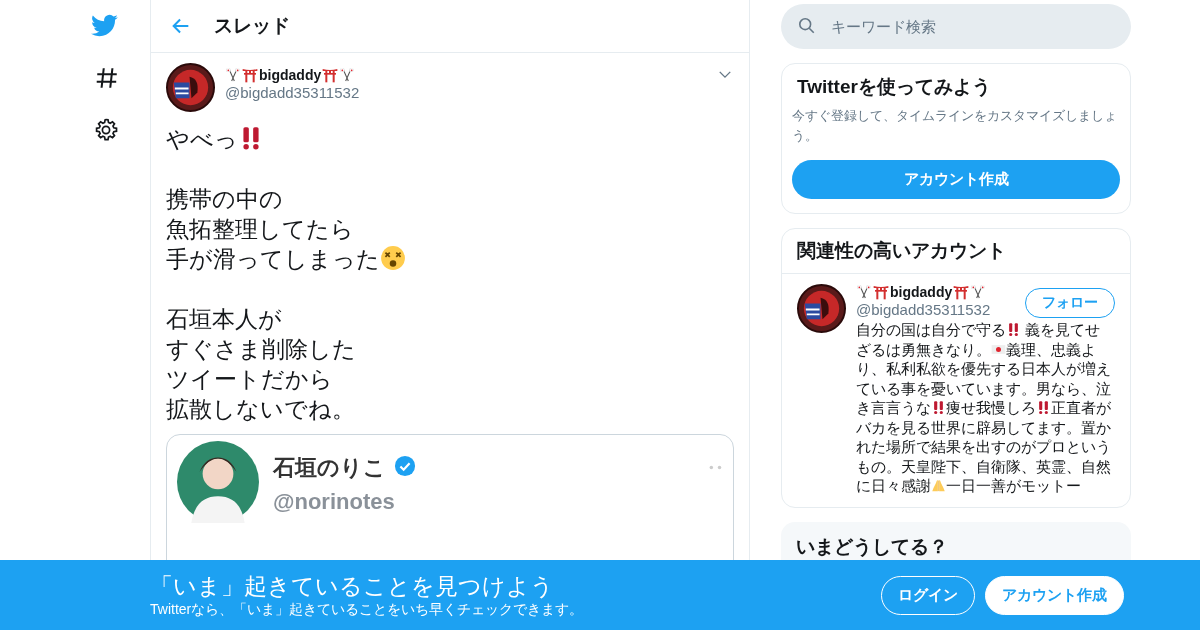 This screenshot has height=630, width=1200. What do you see at coordinates (984, 408) in the screenshot?
I see `user-bio: 自分の国は自分で守る 義を見てせざるは勇無きなり。 義理、忠義より、私利私欲を優先する日本人が増えている事を憂いています。男なら、泣き言言うな 痩せ我慢しろ 正直者がバカを見る世界に辟易してます。置かれた場所で結果を出すのがプロというもの。天皇陛下、自衛隊、英霊、自然に日々感謝 一日一善がモットー` at bounding box center [984, 408].